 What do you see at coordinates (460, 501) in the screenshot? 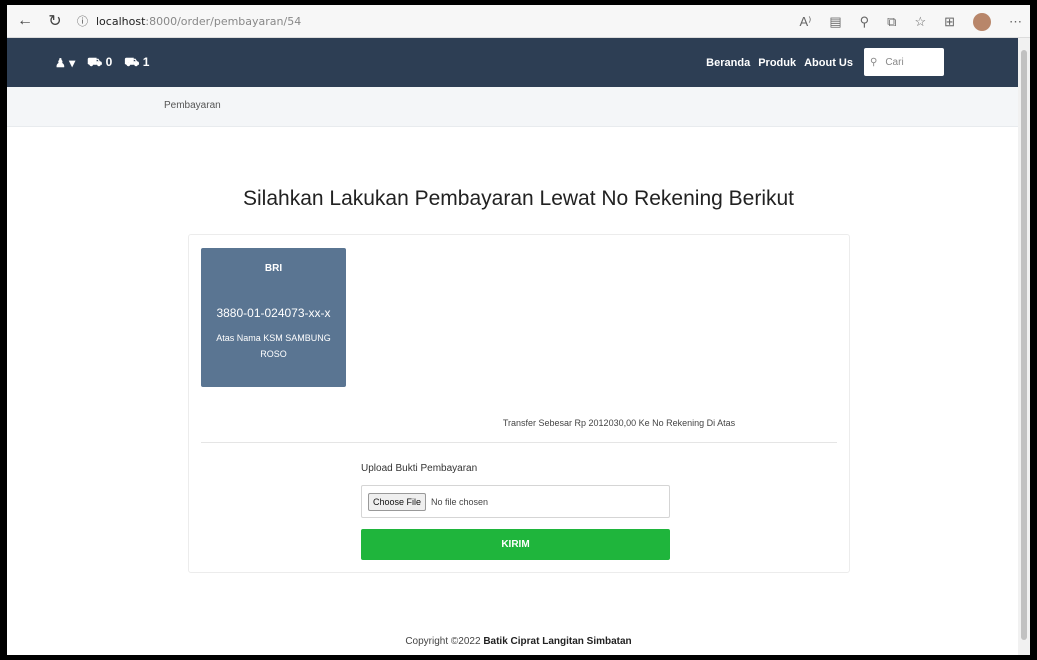
I see `file-status: No file chosen` at bounding box center [460, 501].